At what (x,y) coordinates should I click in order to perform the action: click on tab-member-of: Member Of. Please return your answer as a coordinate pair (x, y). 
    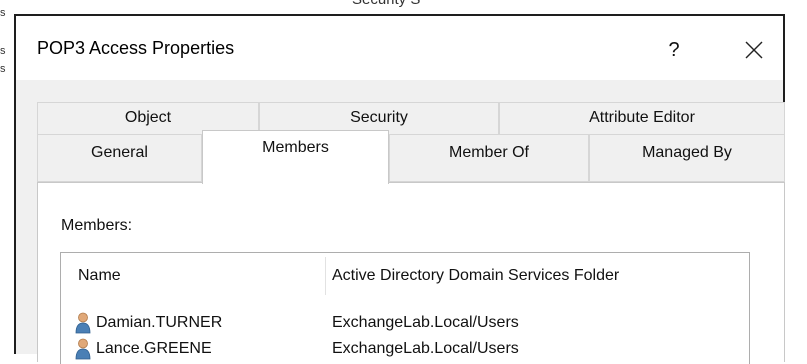
    Looking at the image, I should click on (489, 158).